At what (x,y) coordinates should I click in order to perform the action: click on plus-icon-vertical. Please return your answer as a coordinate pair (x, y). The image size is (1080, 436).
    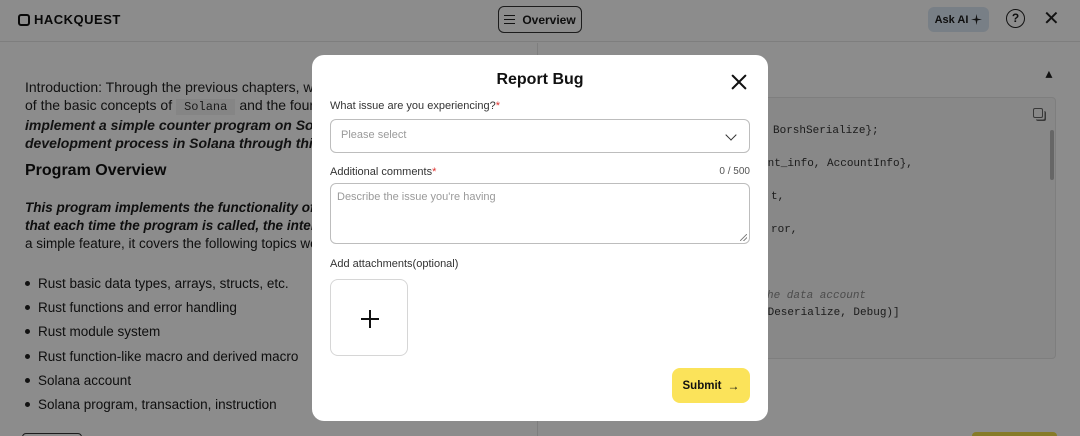
    Looking at the image, I should click on (370, 319).